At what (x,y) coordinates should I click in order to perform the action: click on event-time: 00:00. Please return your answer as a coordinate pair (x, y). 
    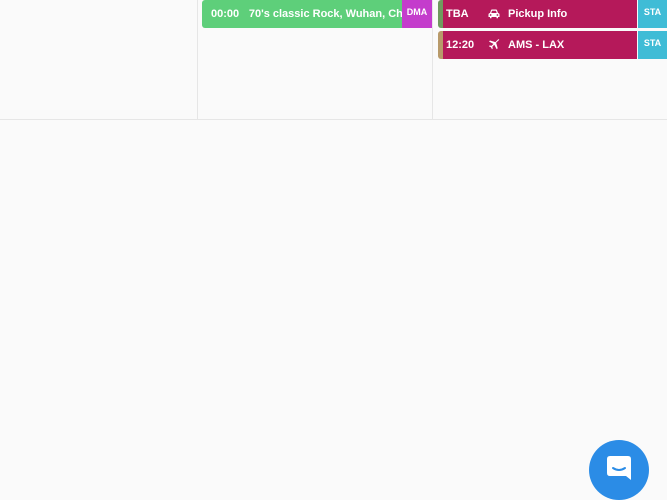
    Looking at the image, I should click on (225, 14).